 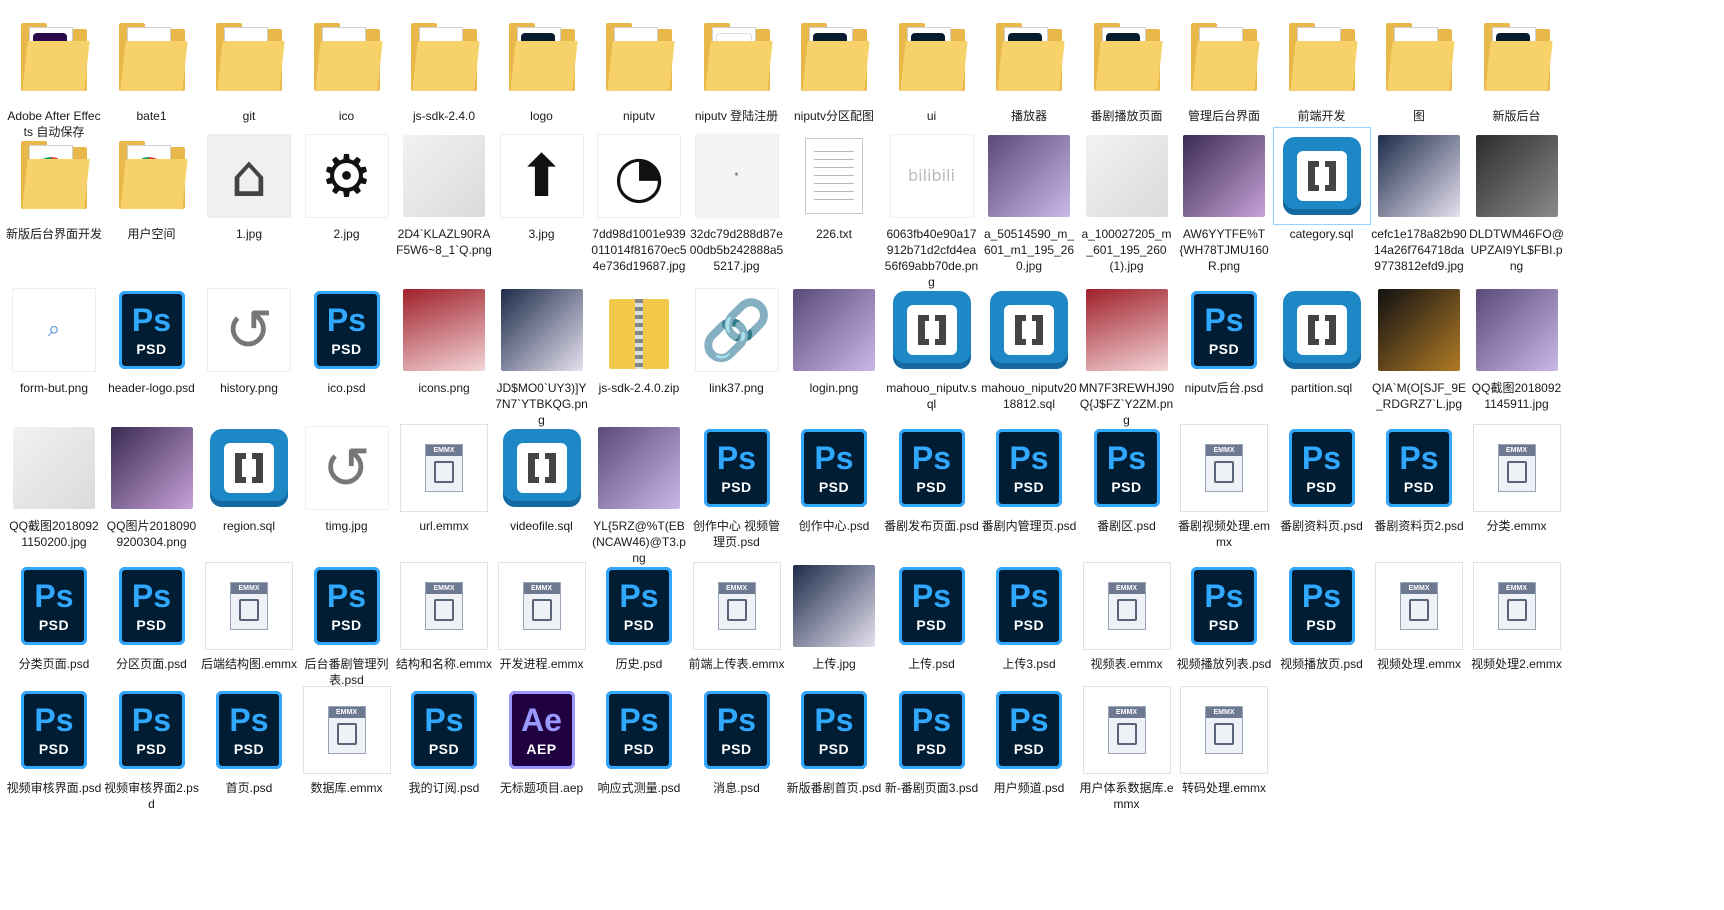 I want to click on file-name-label: 2D4`KLAZL90RAF5W6~8_1`Q.png, so click(x=444, y=242).